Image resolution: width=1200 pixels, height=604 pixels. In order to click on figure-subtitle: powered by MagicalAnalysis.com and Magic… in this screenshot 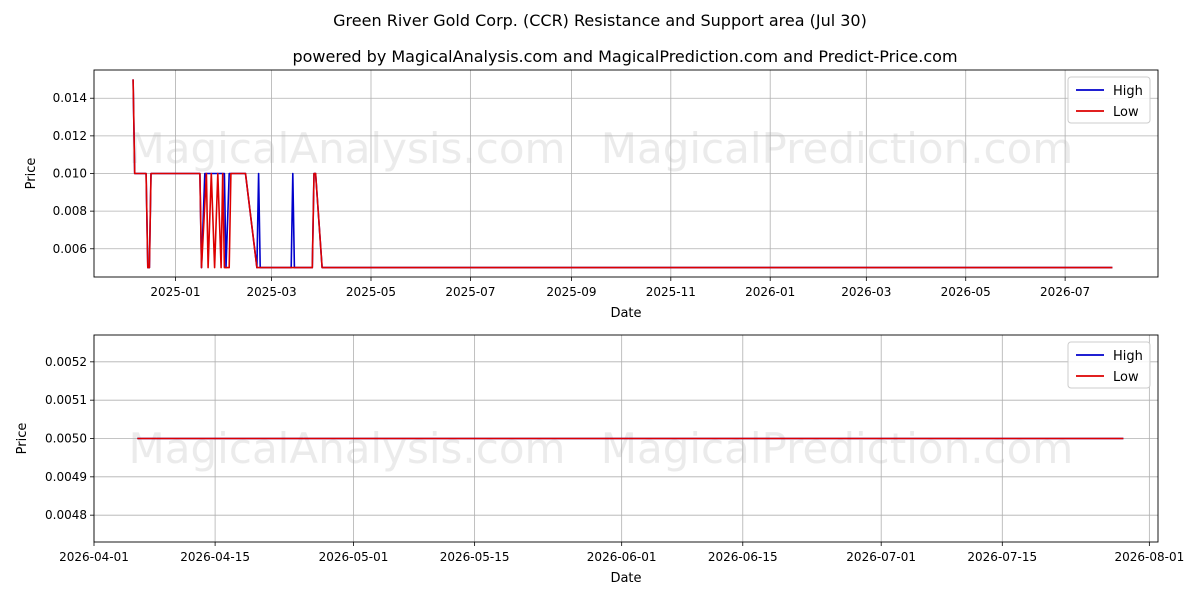, I will do `click(624, 56)`.